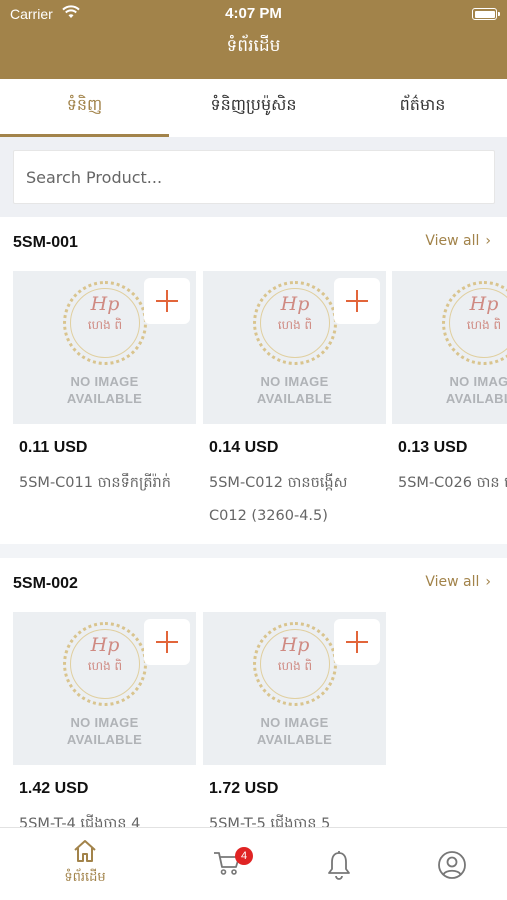 The width and height of the screenshot is (507, 900). I want to click on top-bar: Carrier 4:07 PM ទំព័រដើម, so click(253, 39).